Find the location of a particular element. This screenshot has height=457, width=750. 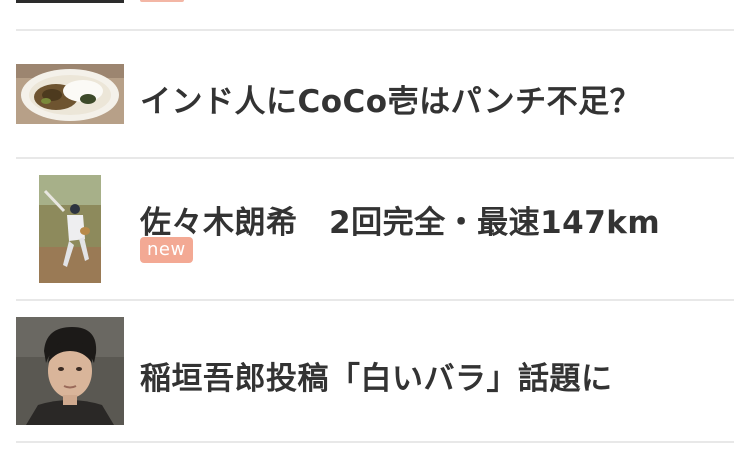

new-badge: new is located at coordinates (166, 250).